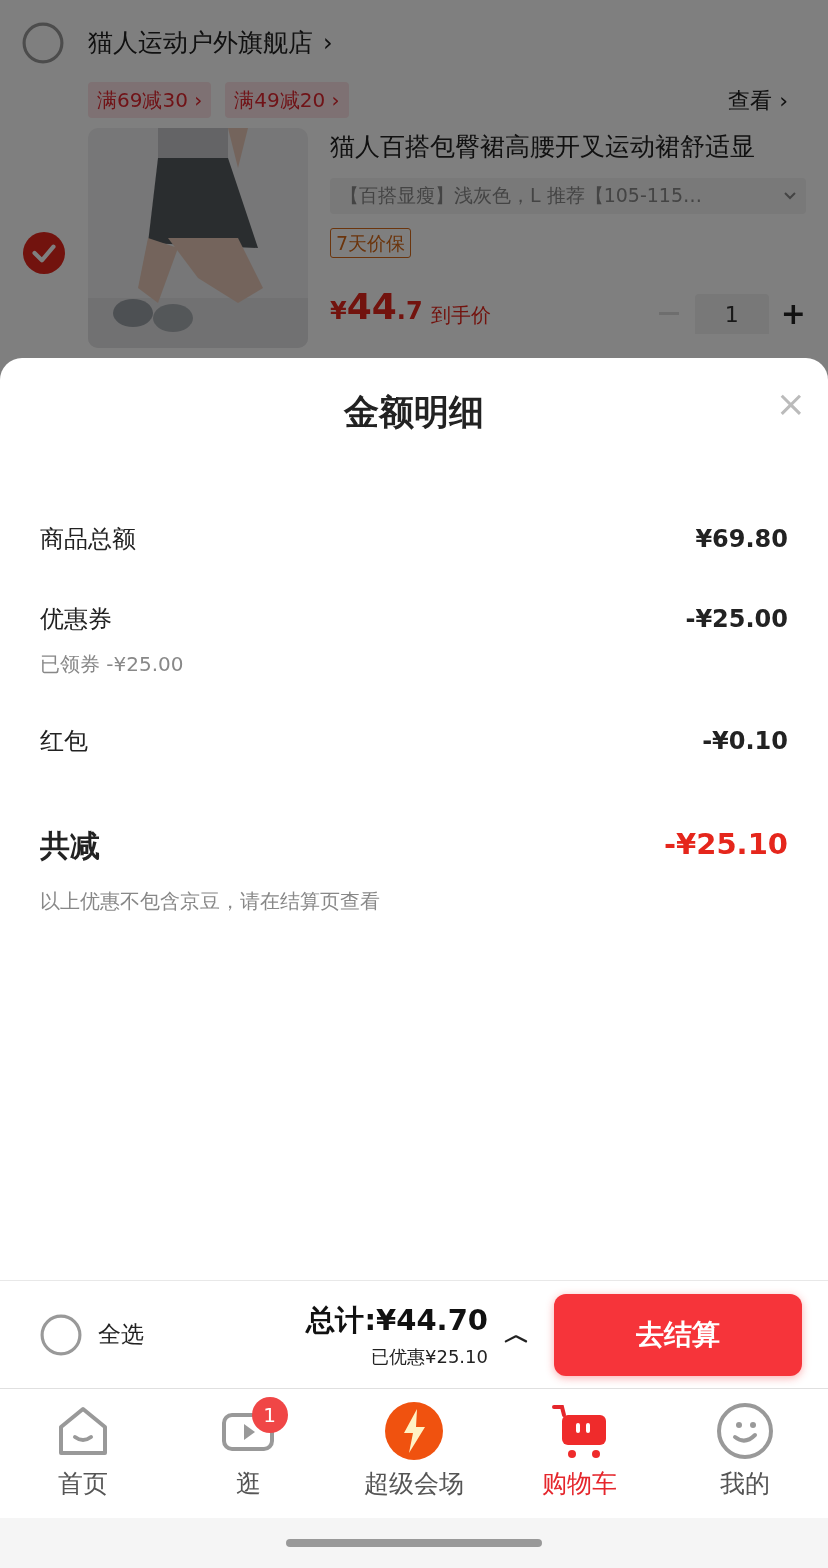  What do you see at coordinates (150, 100) in the screenshot?
I see `promo-tag: 满69减30 ›` at bounding box center [150, 100].